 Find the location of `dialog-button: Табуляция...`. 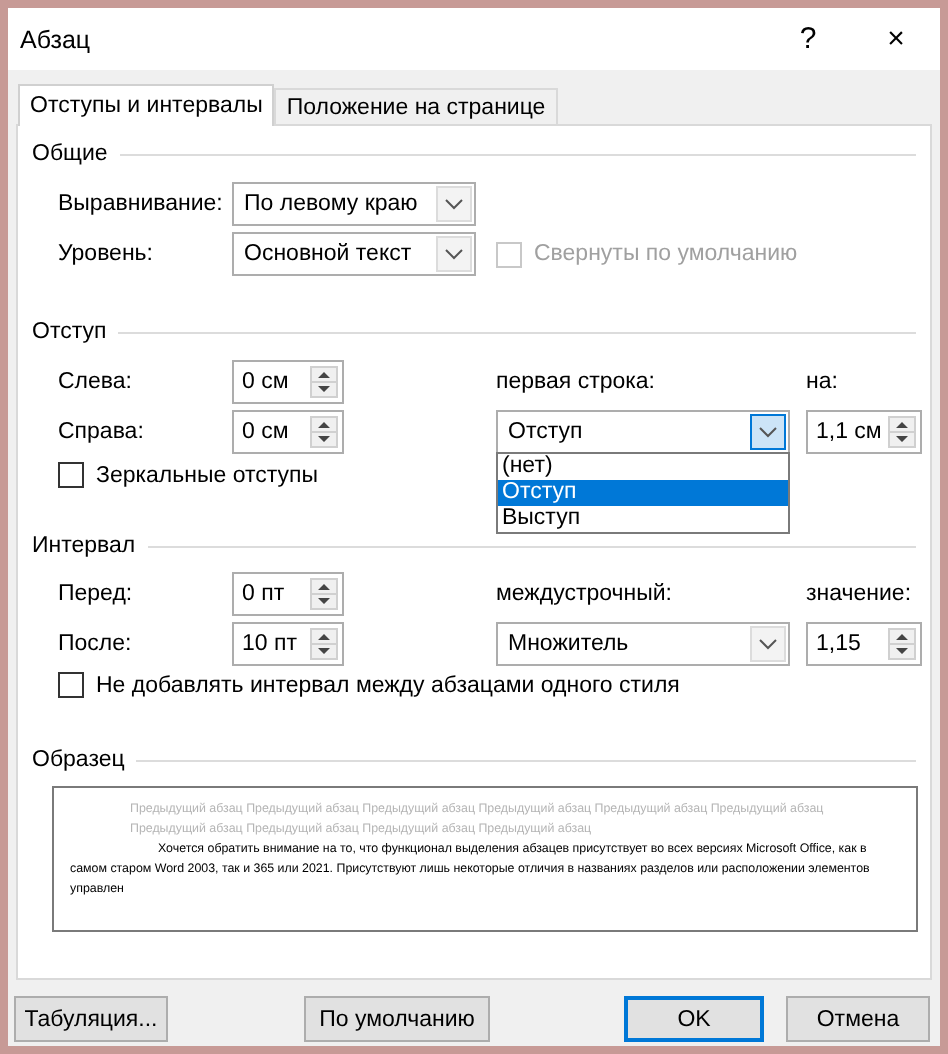

dialog-button: Табуляция... is located at coordinates (91, 1019).